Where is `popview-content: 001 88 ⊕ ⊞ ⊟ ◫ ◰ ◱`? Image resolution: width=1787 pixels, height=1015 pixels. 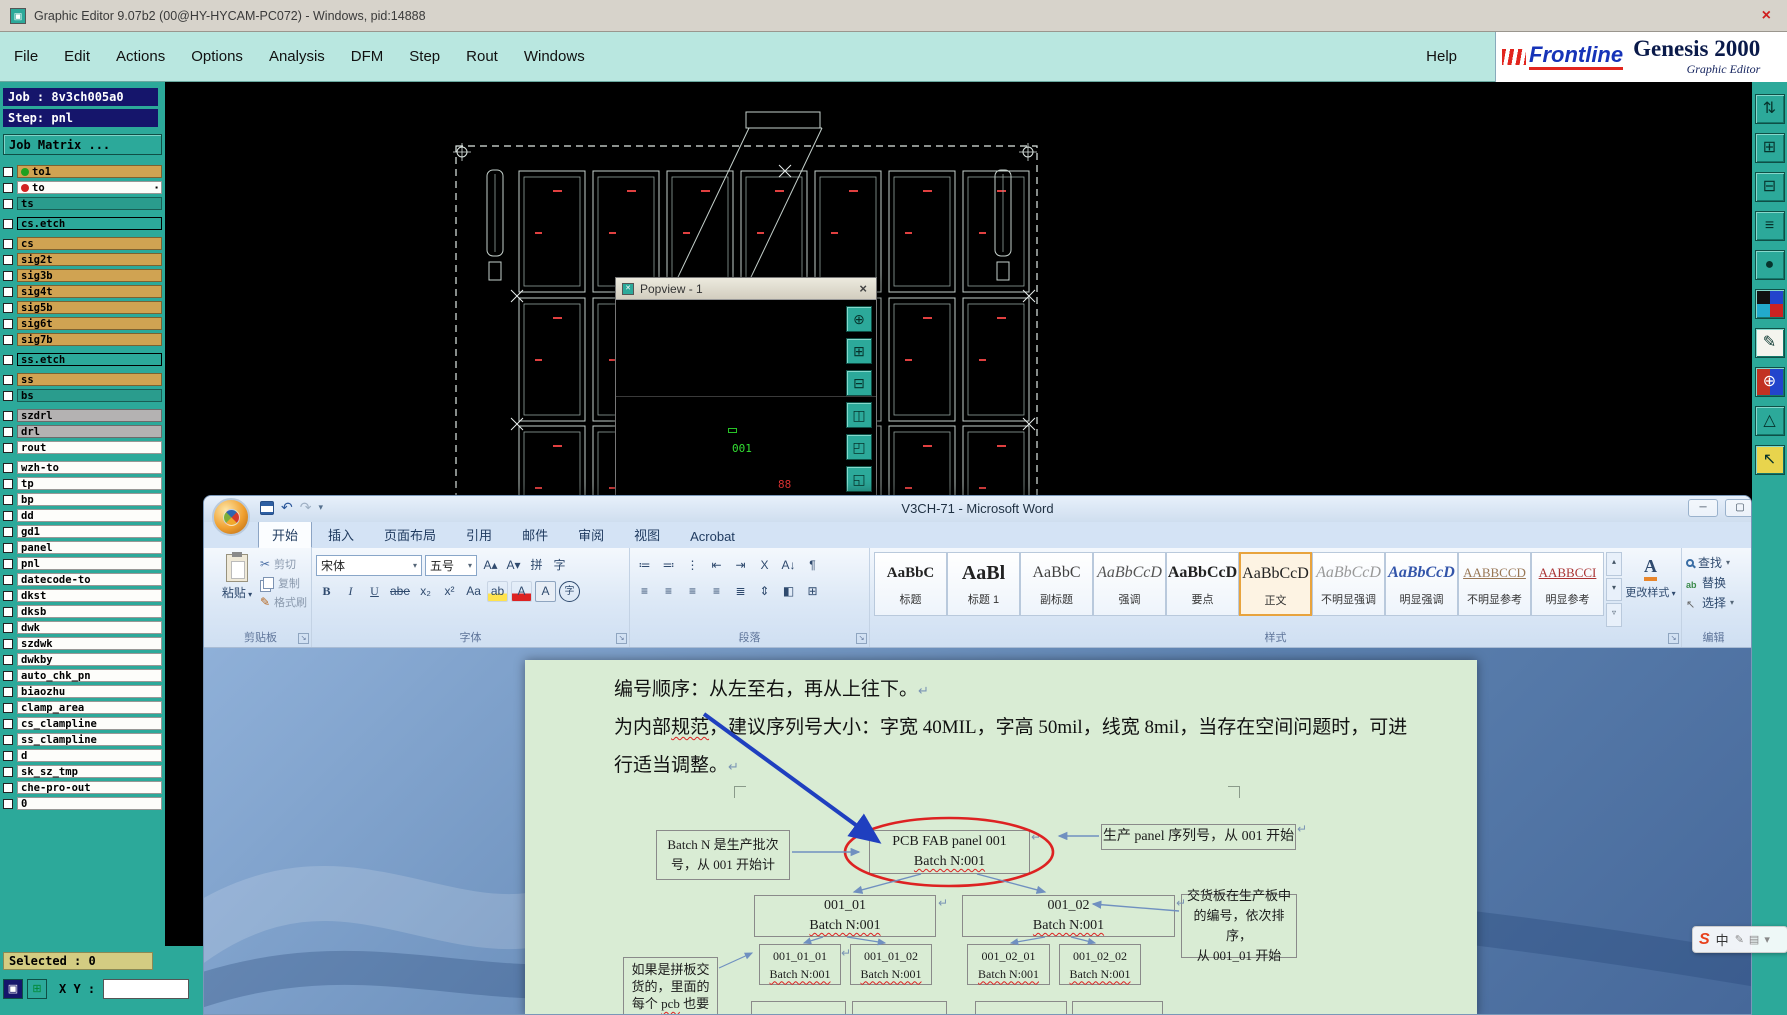
popview-content: 001 88 ⊕ ⊞ ⊟ ◫ ◰ ◱ is located at coordinates (746, 399).